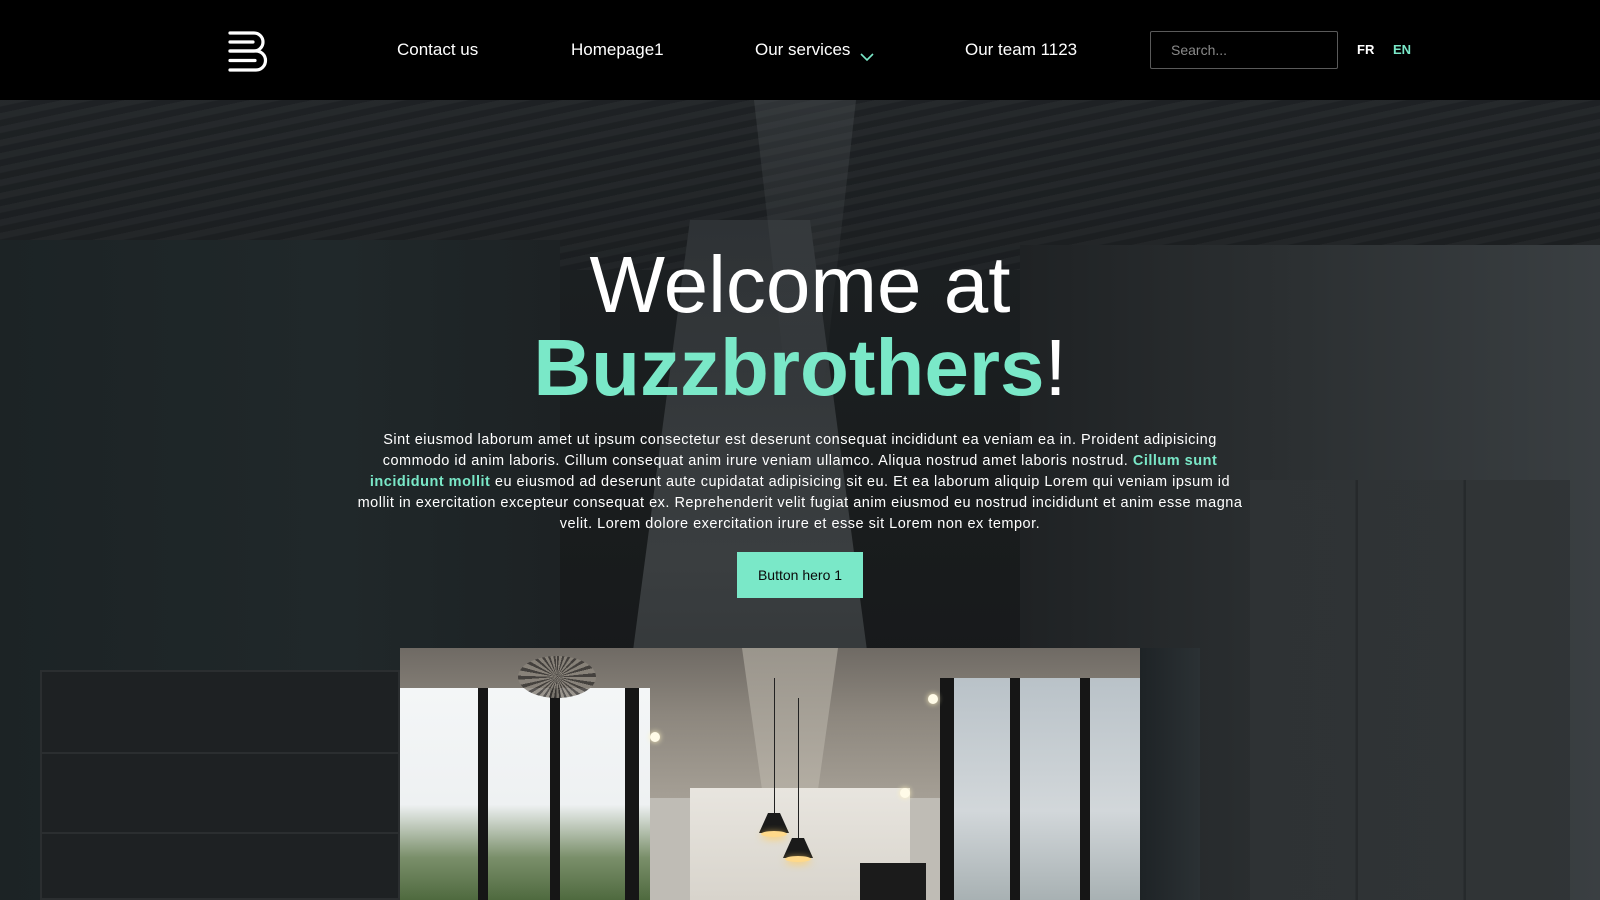 The width and height of the screenshot is (1600, 900). What do you see at coordinates (1402, 49) in the screenshot?
I see `lang-en-link: EN` at bounding box center [1402, 49].